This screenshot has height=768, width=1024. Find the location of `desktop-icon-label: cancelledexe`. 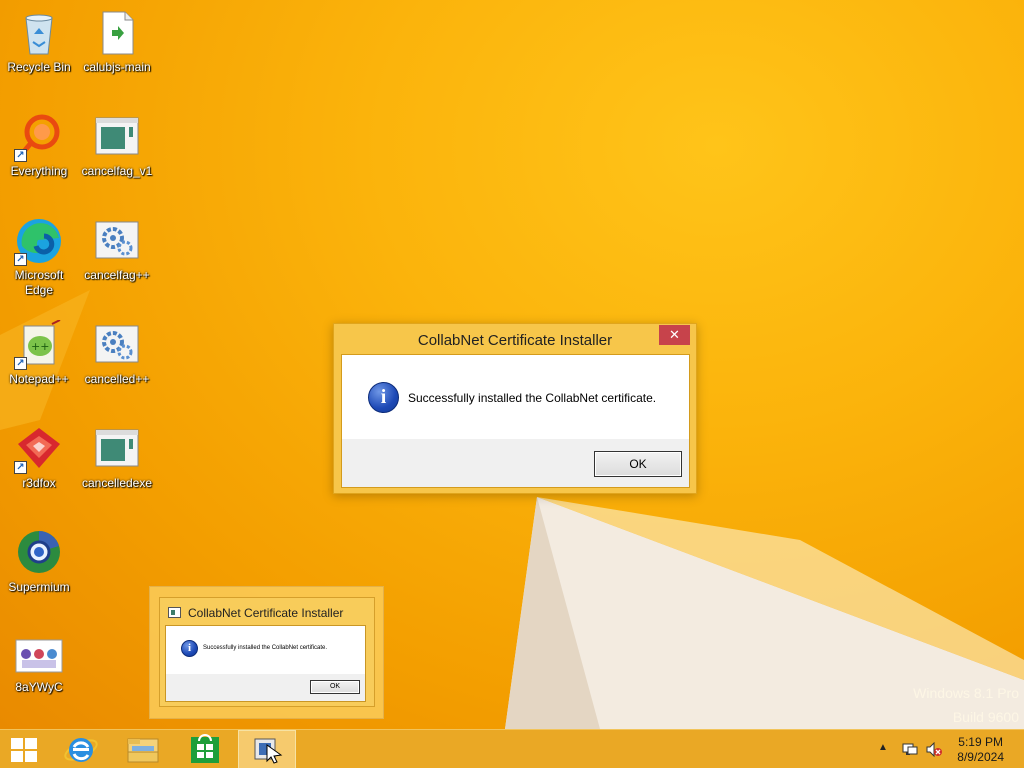

desktop-icon-label: cancelledexe is located at coordinates (117, 483).